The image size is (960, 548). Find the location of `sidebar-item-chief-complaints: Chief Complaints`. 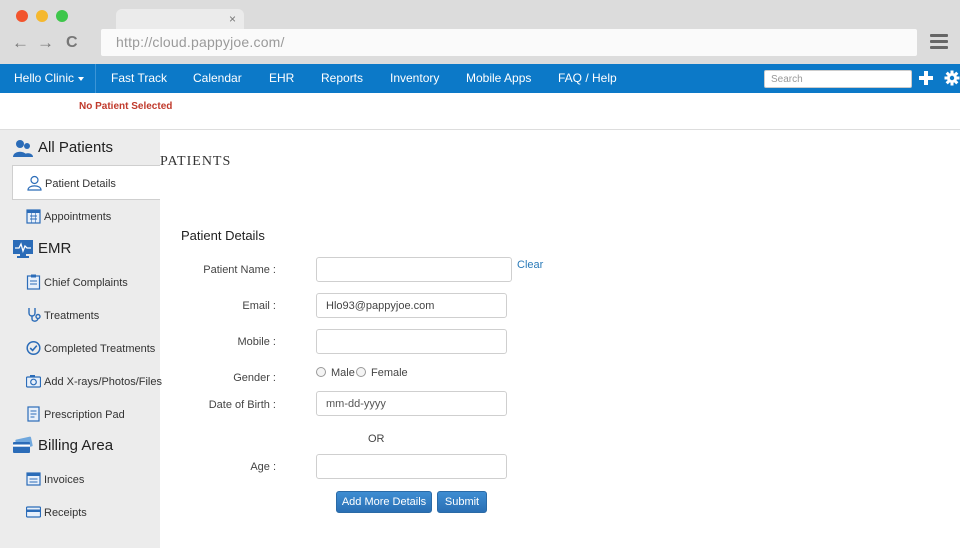

sidebar-item-chief-complaints: Chief Complaints is located at coordinates (80, 283).